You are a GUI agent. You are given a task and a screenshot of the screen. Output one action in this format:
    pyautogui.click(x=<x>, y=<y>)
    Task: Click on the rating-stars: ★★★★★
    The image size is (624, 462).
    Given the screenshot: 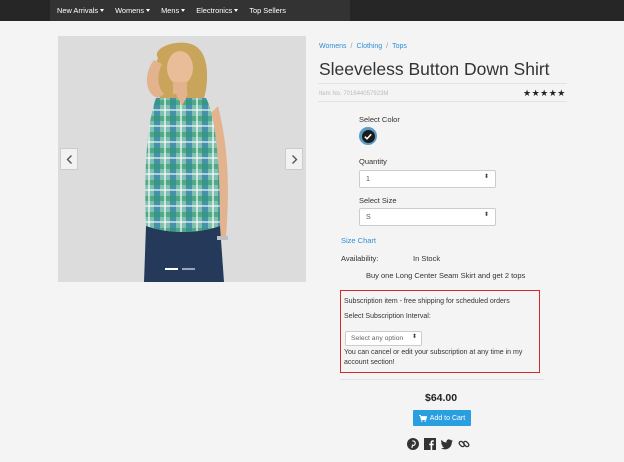 What is the action you would take?
    pyautogui.click(x=544, y=93)
    